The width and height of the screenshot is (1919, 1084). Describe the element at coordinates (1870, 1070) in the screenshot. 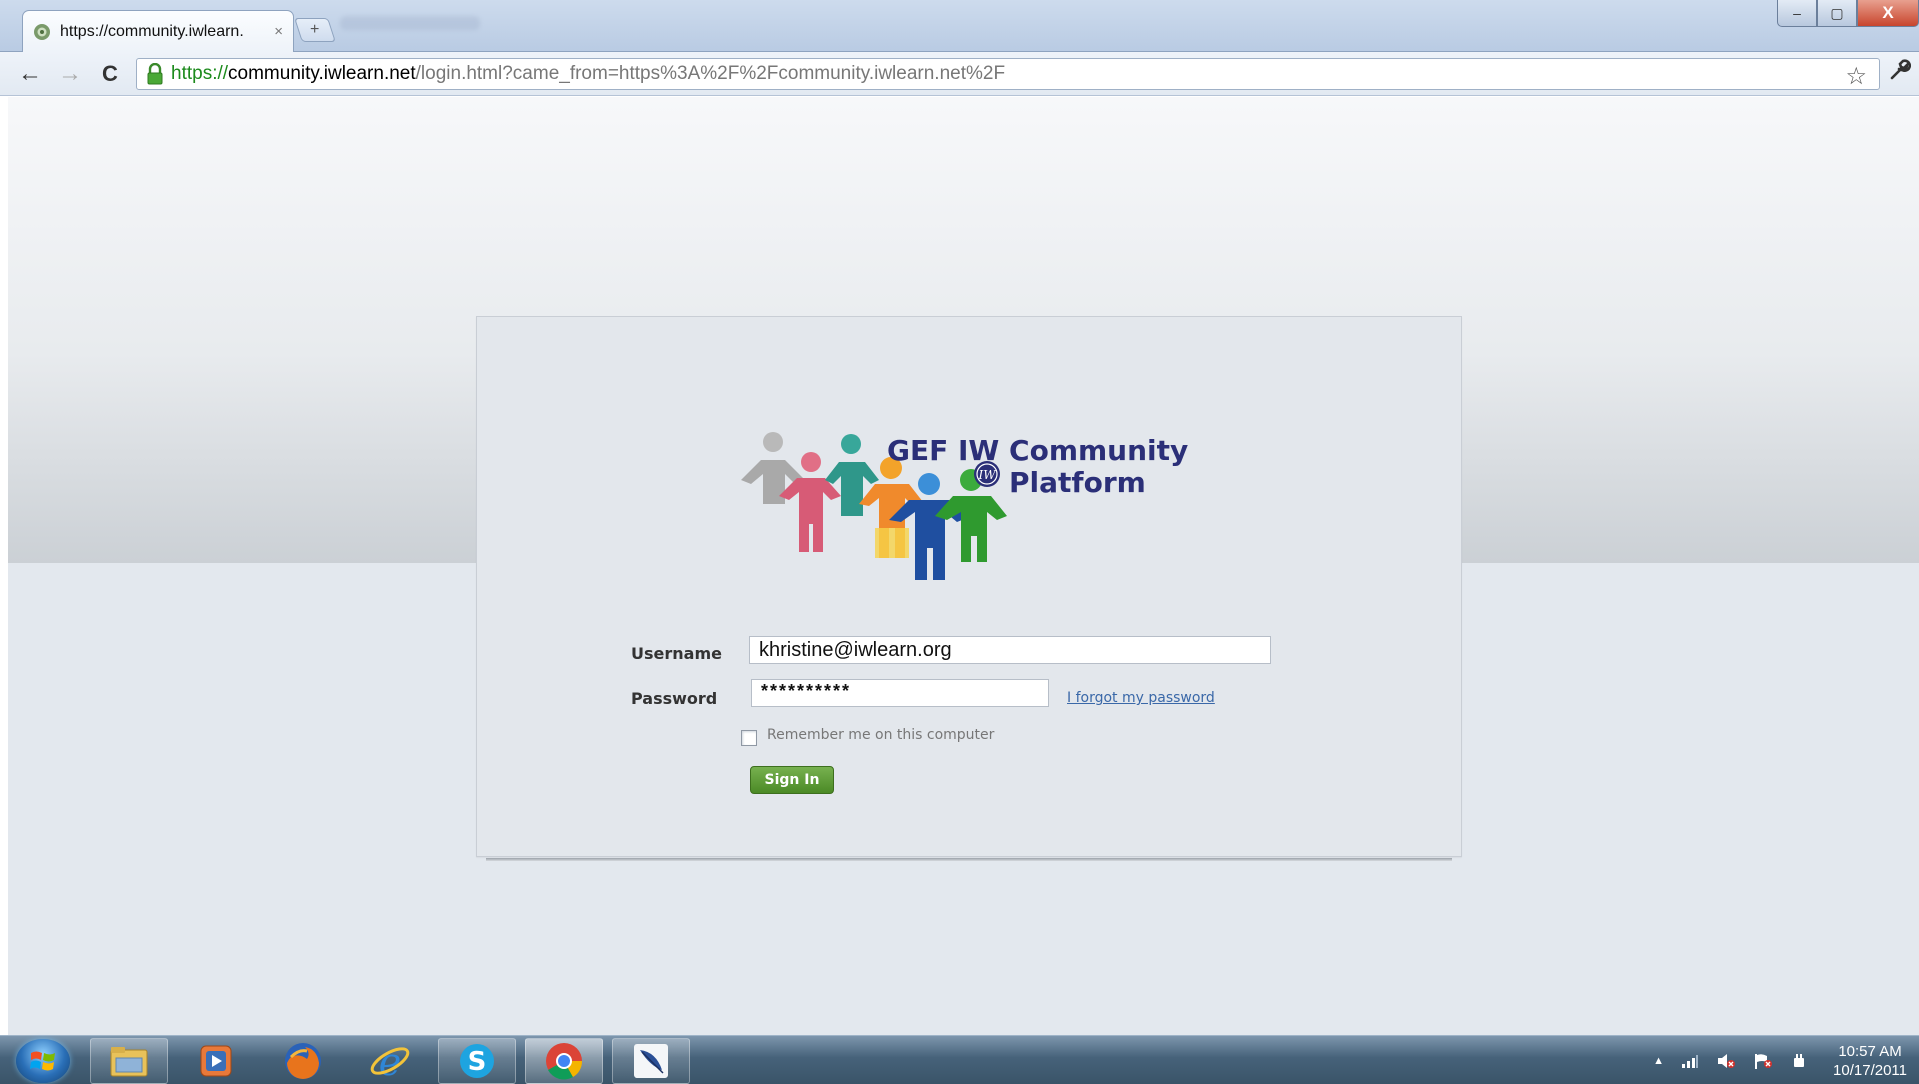

I see `clock-date: 10/17/2011` at that location.